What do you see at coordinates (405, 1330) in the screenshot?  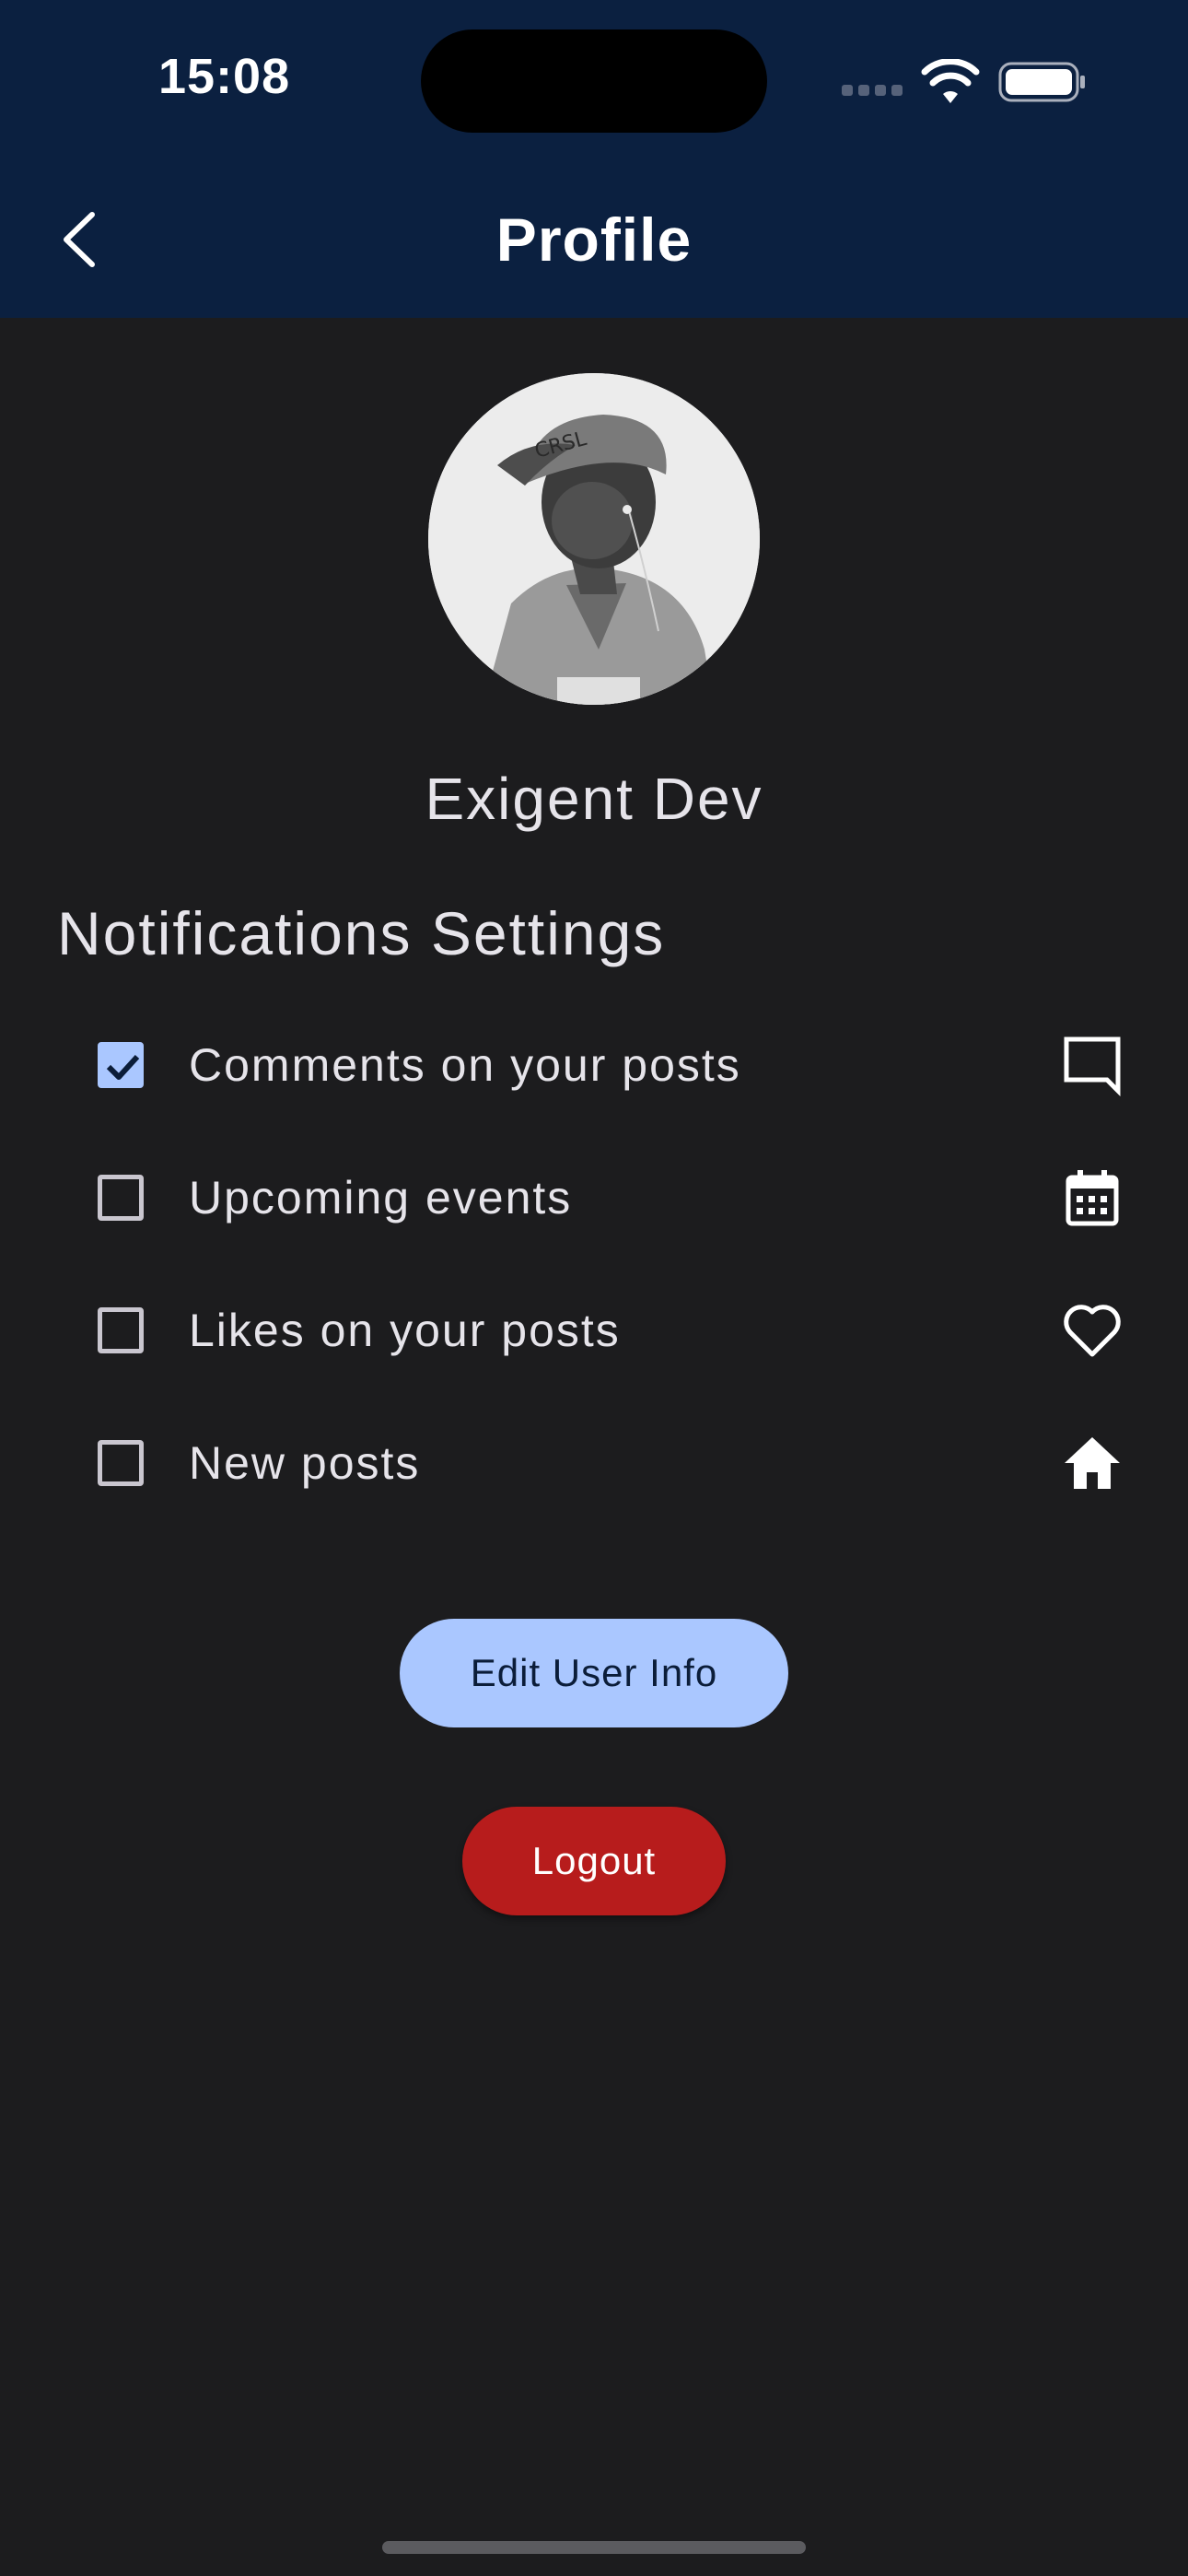 I see `setting-label-likes: Likes on your posts` at bounding box center [405, 1330].